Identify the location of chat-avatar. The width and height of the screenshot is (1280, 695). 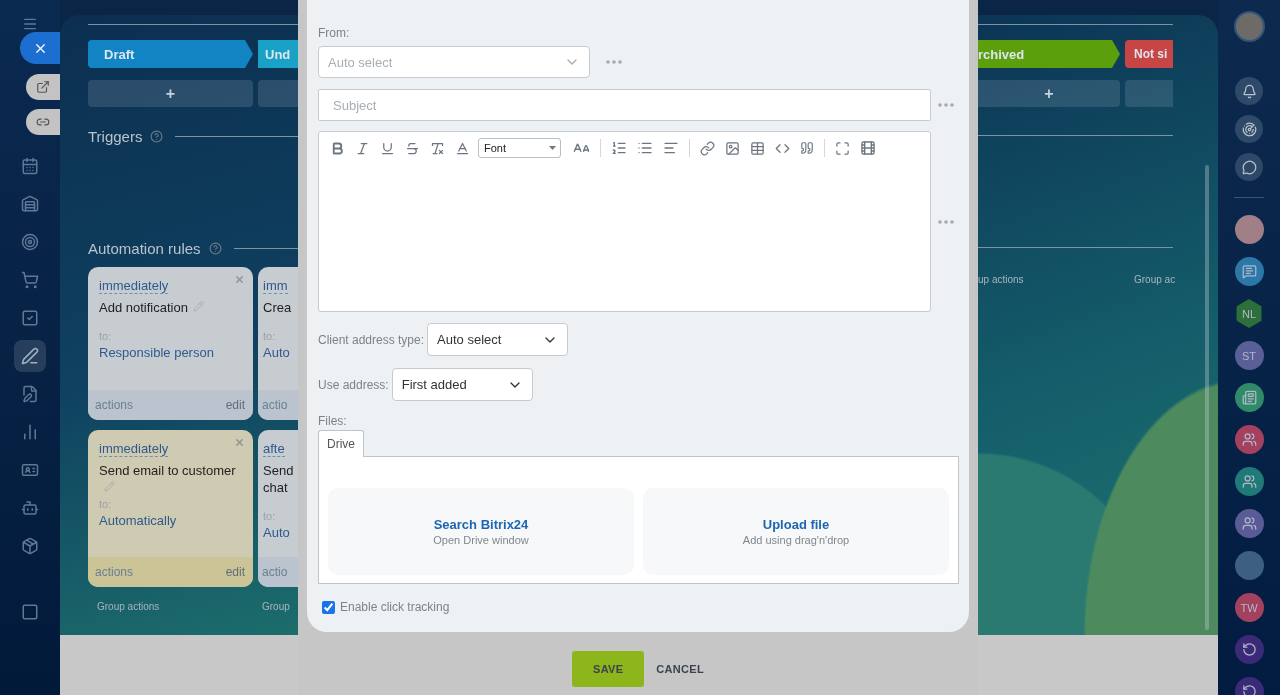
(1249, 271).